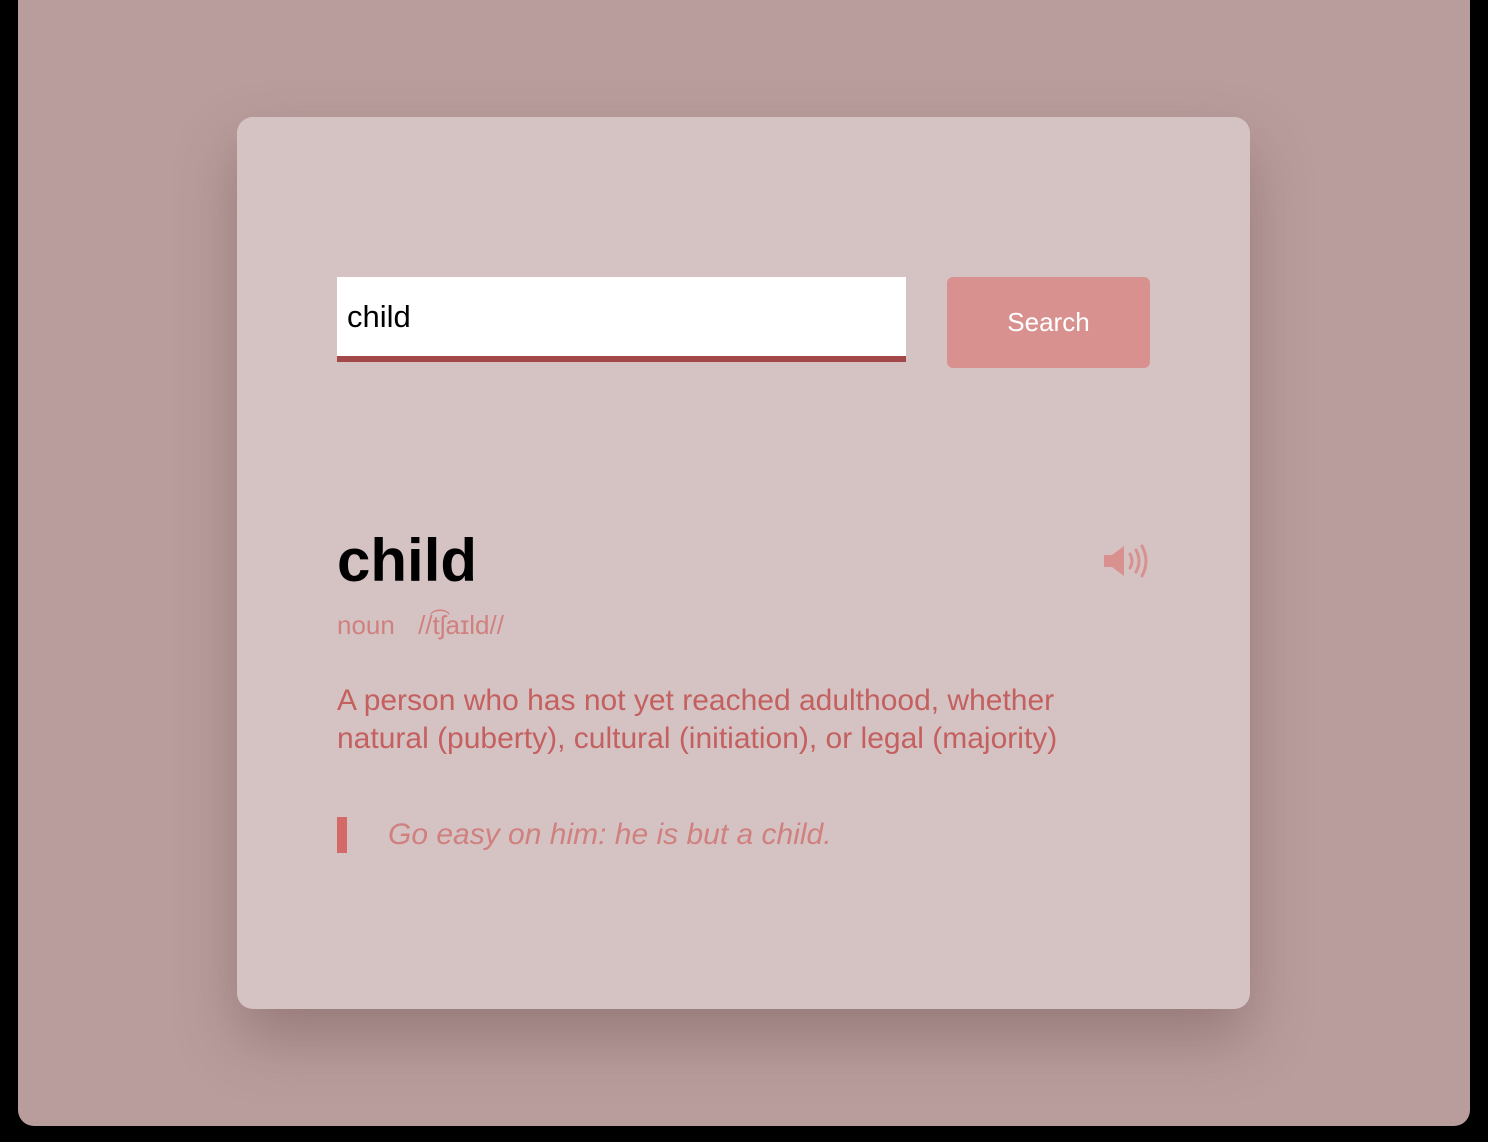  I want to click on example-quote: Go easy on him: he is but a child., so click(743, 835).